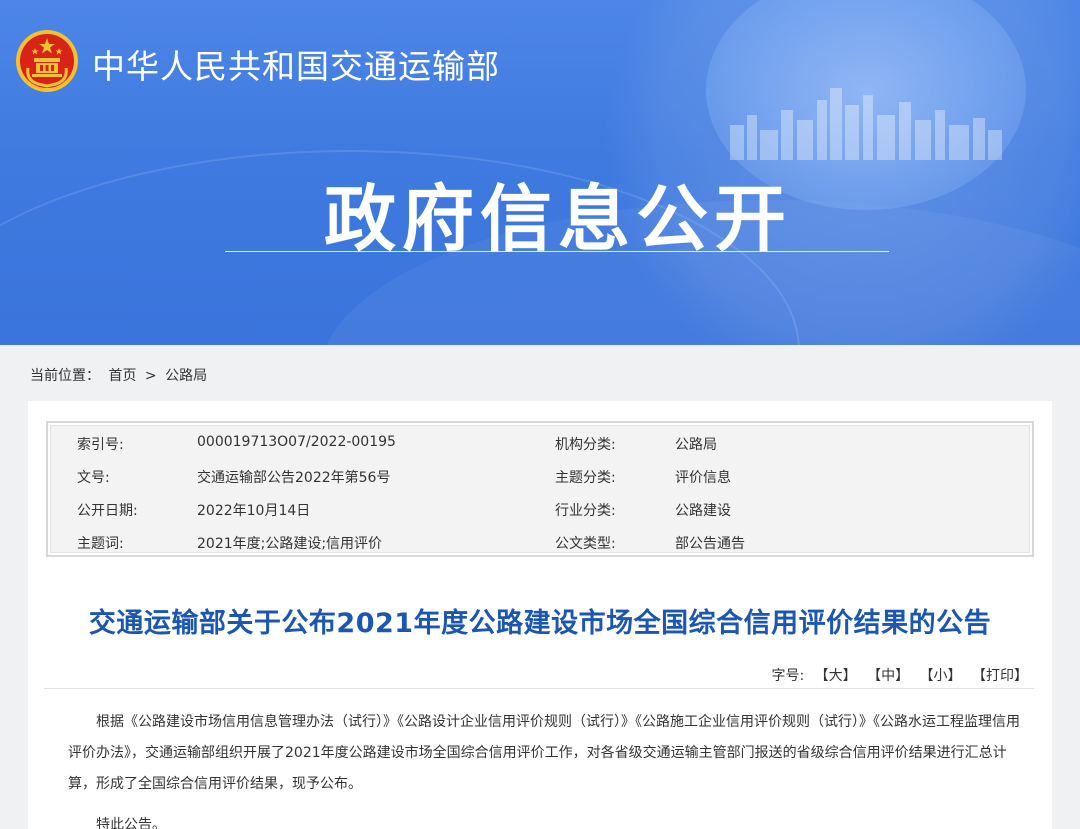  Describe the element at coordinates (254, 511) in the screenshot. I see `meta-value-date: 2022年10月14日` at that location.